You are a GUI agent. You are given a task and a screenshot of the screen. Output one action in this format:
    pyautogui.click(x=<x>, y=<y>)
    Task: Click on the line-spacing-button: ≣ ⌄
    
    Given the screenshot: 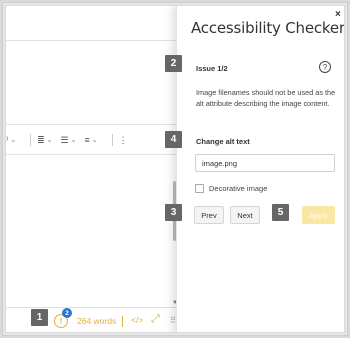 What is the action you would take?
    pyautogui.click(x=44, y=140)
    